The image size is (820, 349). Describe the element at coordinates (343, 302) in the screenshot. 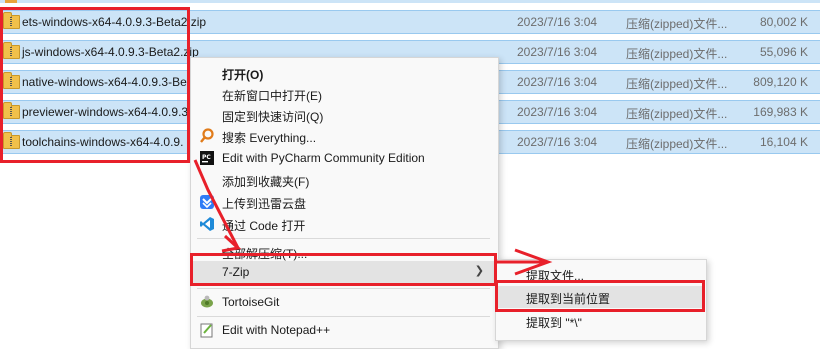

I see `menu-item-tortoisegit: TortoiseGit` at that location.